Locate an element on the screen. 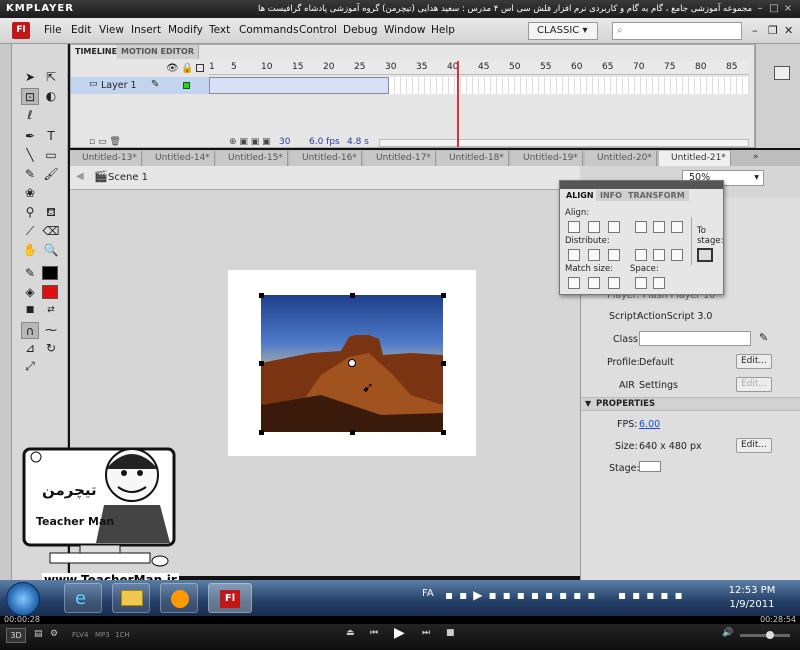 The height and width of the screenshot is (650, 800). doc-tab: Untitled-15* is located at coordinates (252, 158).